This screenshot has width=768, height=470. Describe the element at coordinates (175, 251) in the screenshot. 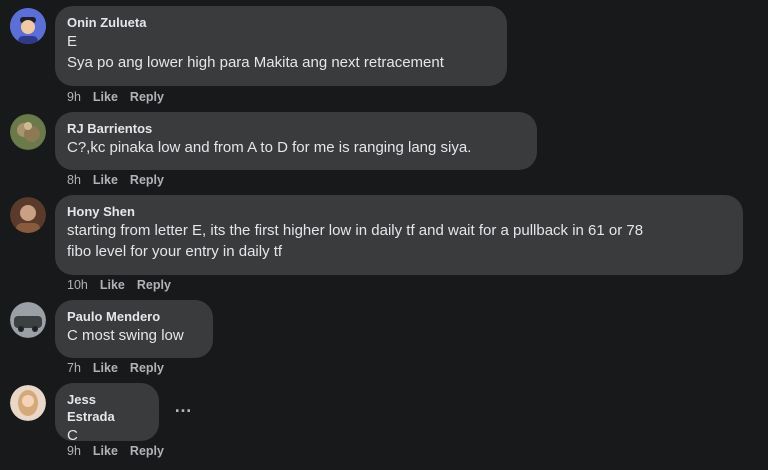

I see `comment-text-line: fibo level for your entry in daily tf` at that location.